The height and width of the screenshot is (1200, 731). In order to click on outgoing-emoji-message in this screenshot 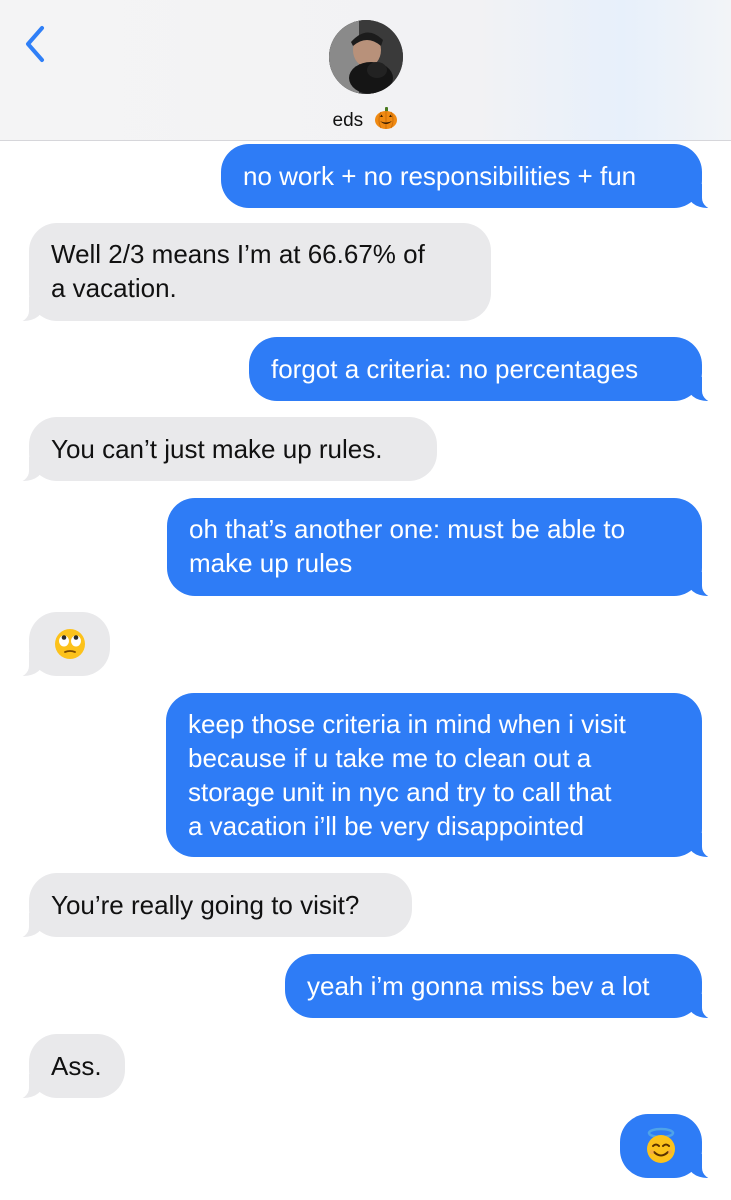, I will do `click(675, 1147)`.